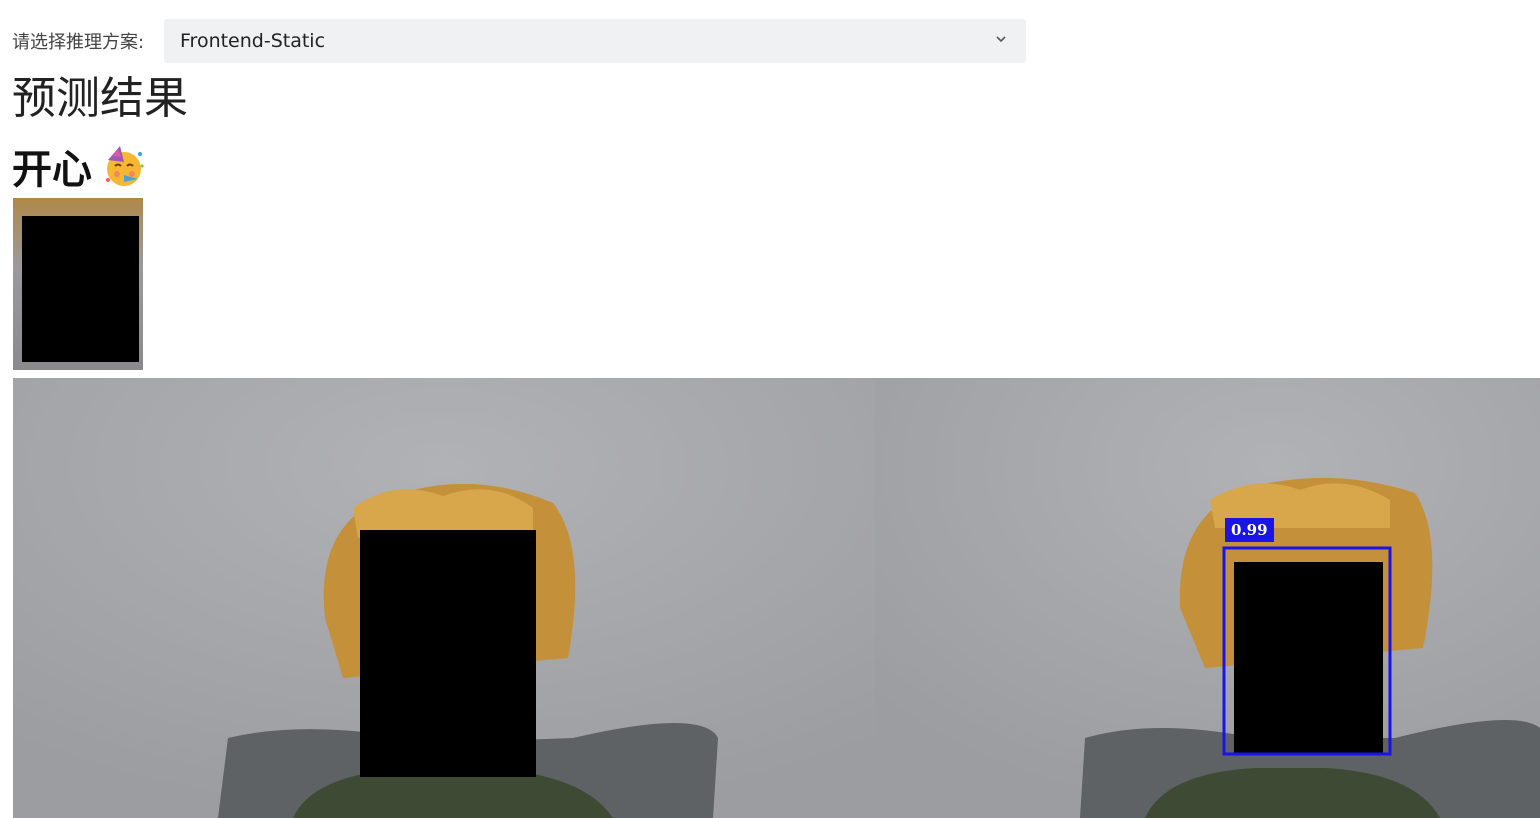  Describe the element at coordinates (80, 289) in the screenshot. I see `redaction-box` at that location.